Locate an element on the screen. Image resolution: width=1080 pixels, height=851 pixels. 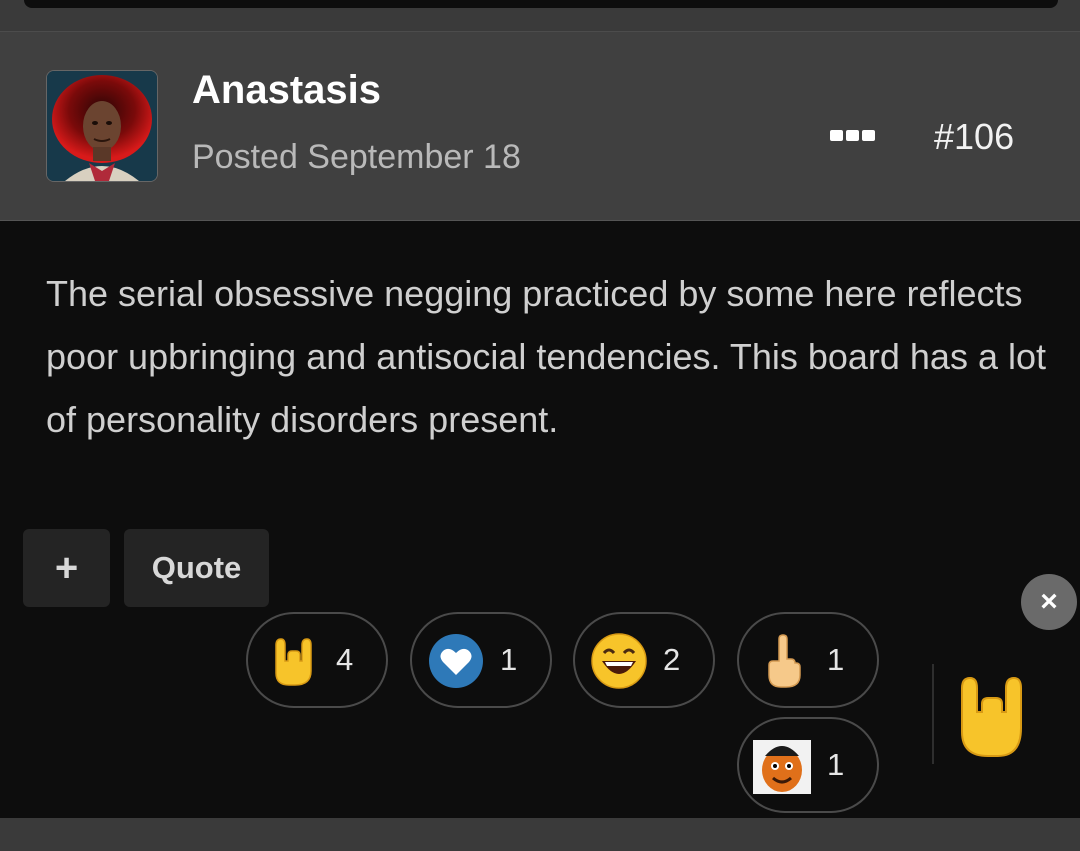
rock-on-hand-icon is located at coordinates (293, 662).